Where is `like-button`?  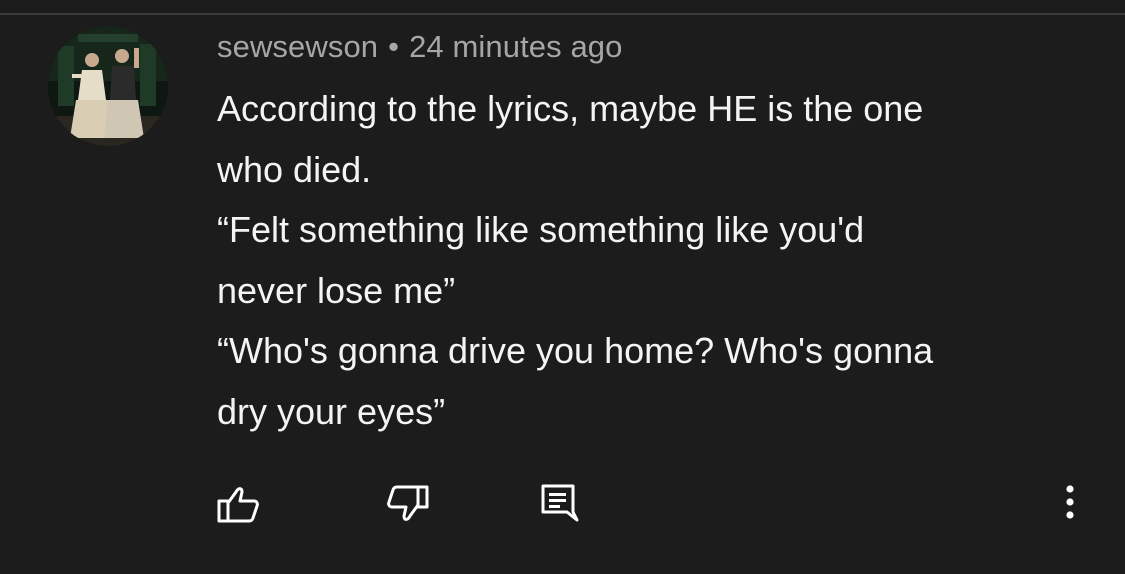
like-button is located at coordinates (238, 504).